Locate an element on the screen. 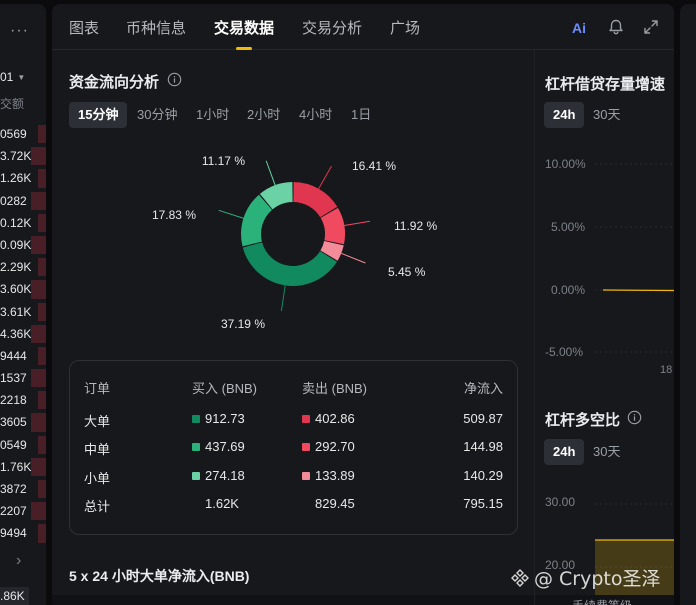 Image resolution: width=696 pixels, height=605 pixels. left-value-row: 0.09K is located at coordinates (23, 245).